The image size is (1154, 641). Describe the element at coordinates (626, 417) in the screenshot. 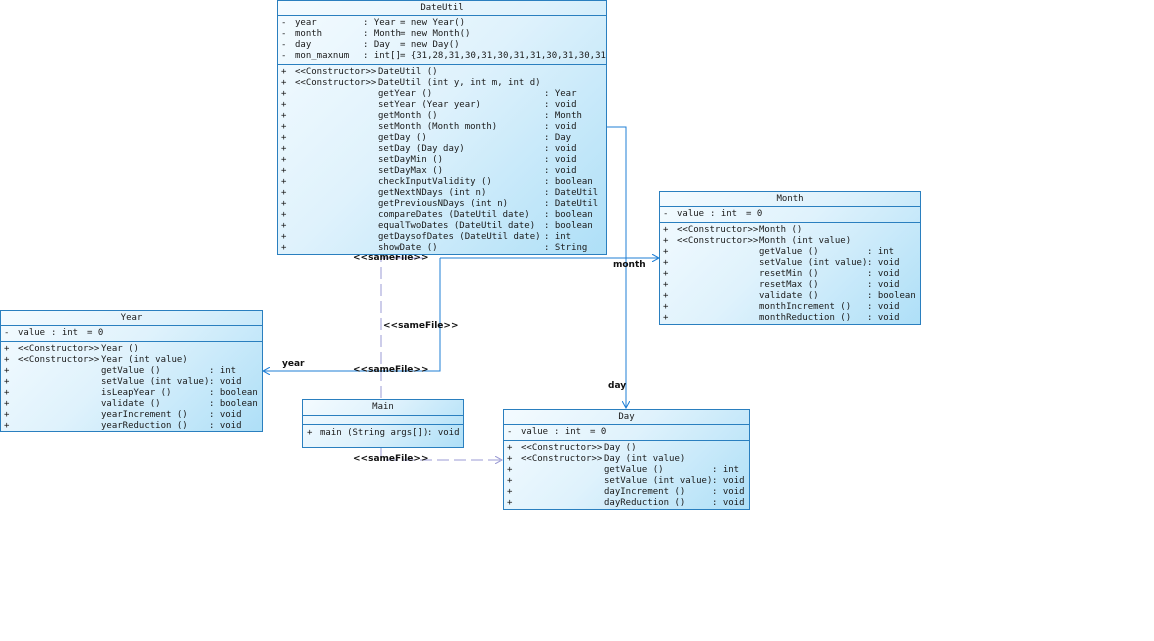

I see `class-name: Day` at that location.